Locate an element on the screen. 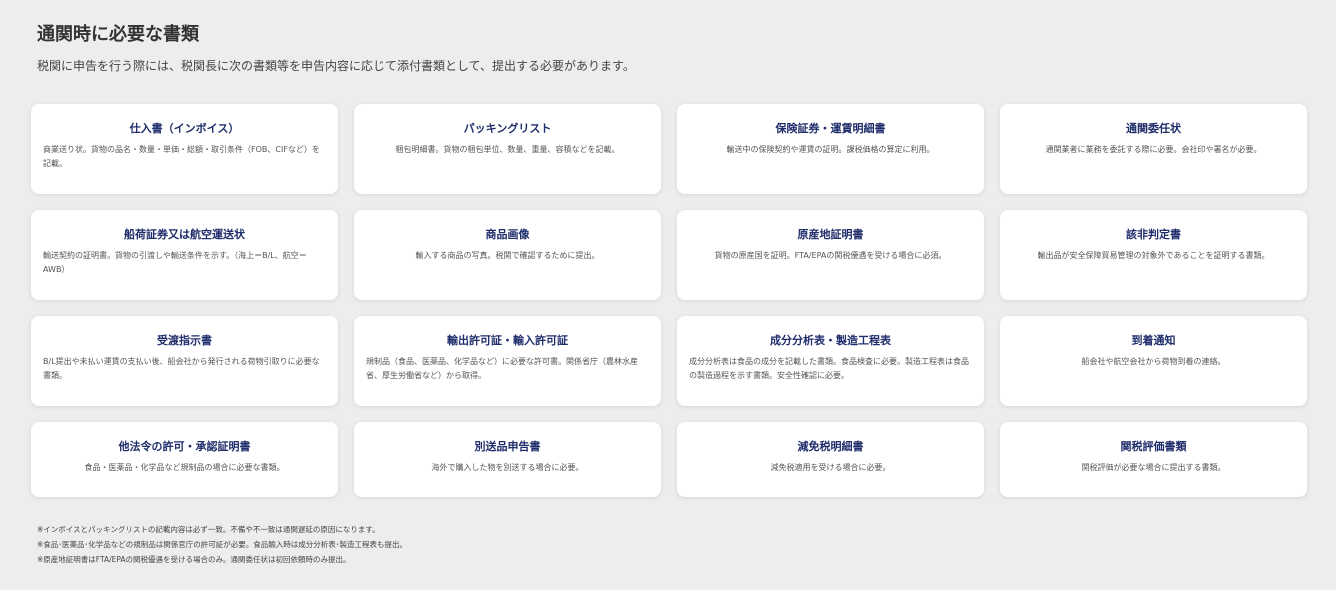 The width and height of the screenshot is (1336, 590). card-title: 関税評価書類 is located at coordinates (1153, 446).